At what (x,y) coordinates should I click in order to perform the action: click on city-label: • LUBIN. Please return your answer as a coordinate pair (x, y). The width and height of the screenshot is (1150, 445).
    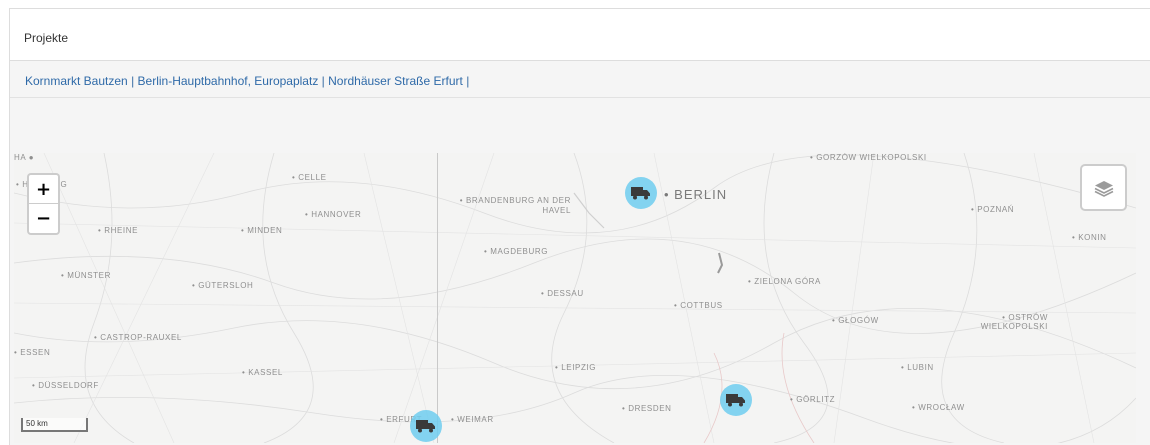
    Looking at the image, I should click on (917, 367).